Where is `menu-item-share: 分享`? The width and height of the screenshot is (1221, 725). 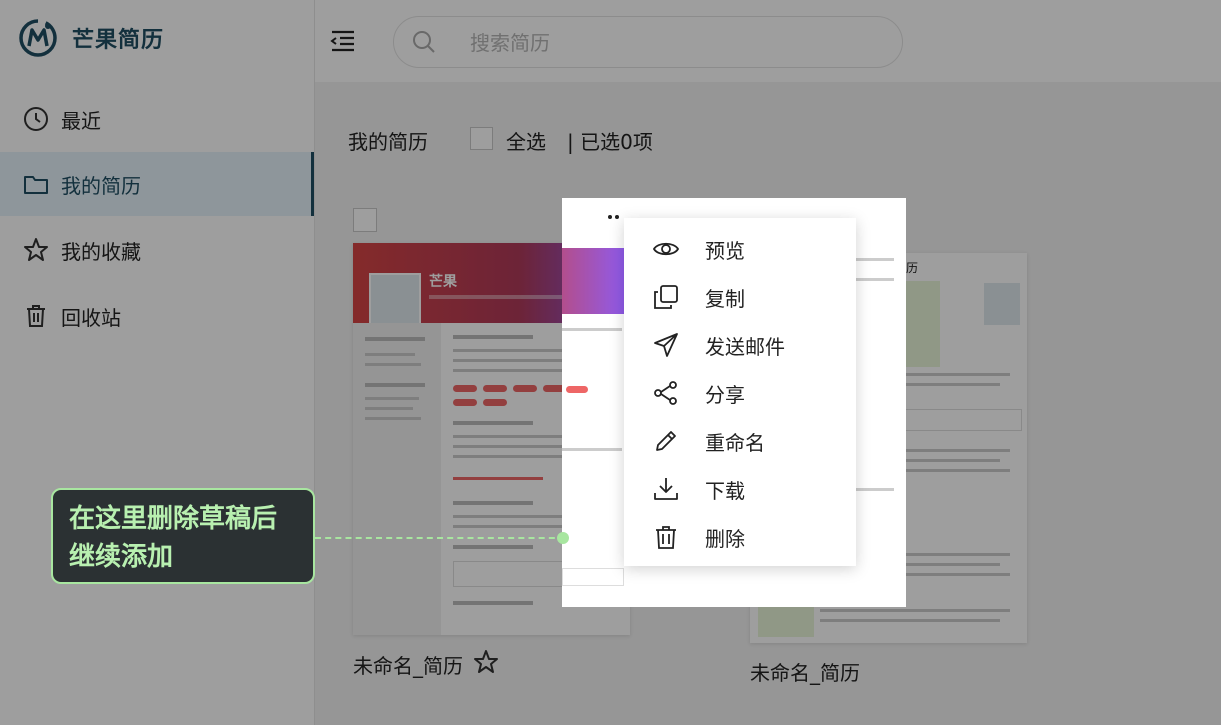
menu-item-share: 分享 is located at coordinates (740, 393).